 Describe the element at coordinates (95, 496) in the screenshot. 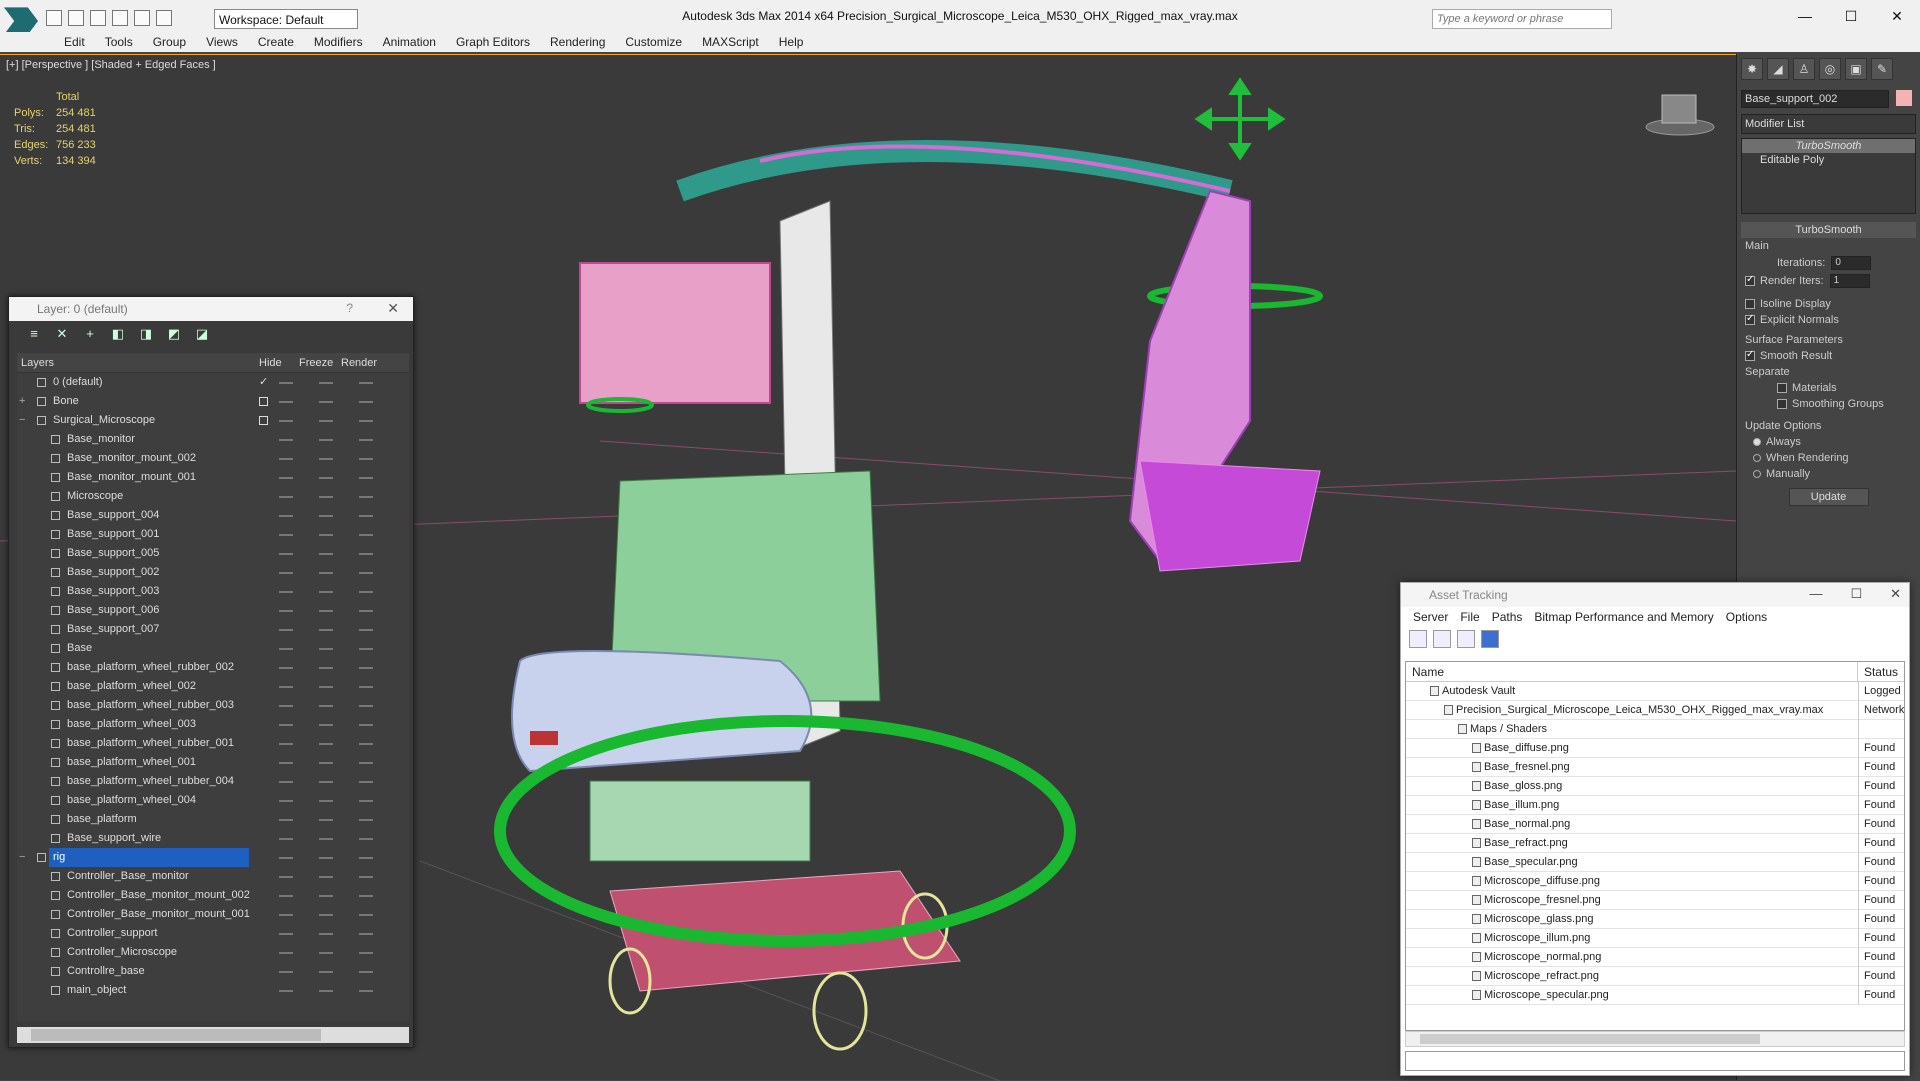

I see `layer-name: Microscope` at that location.